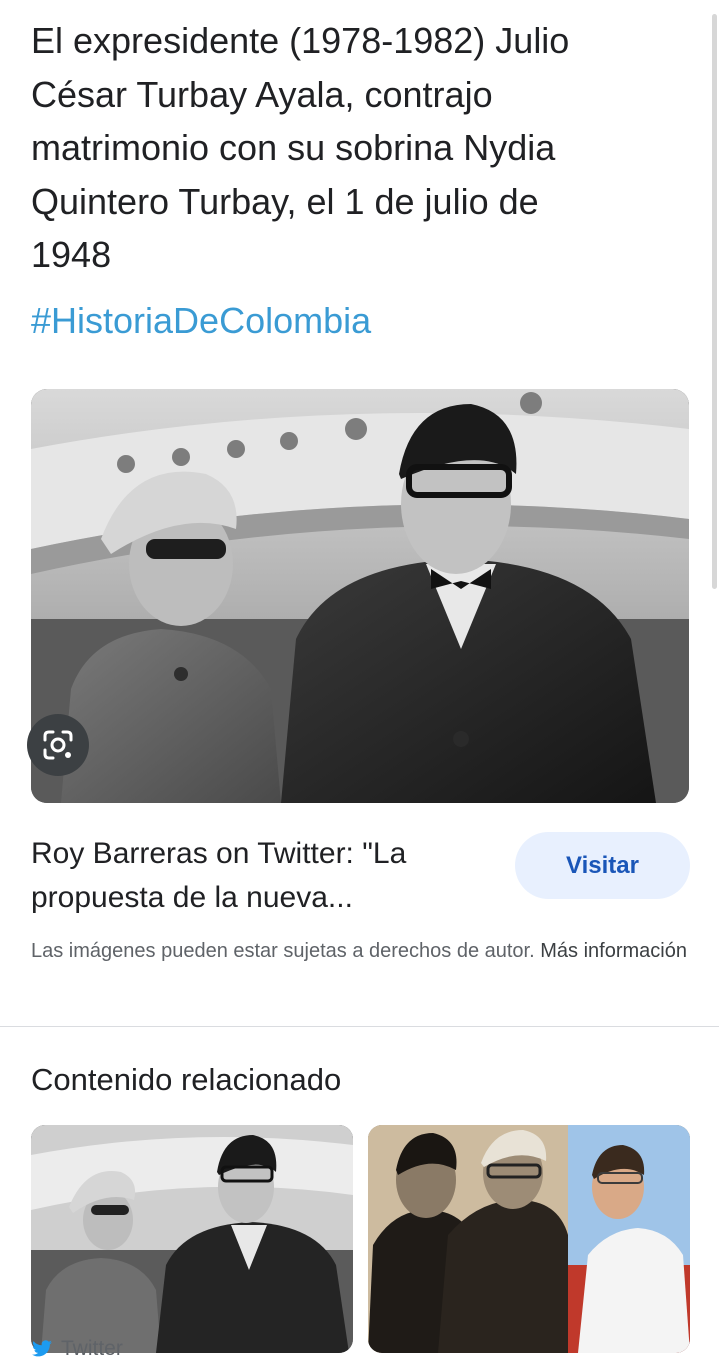  Describe the element at coordinates (613, 951) in the screenshot. I see `more-info-link: Más información` at that location.